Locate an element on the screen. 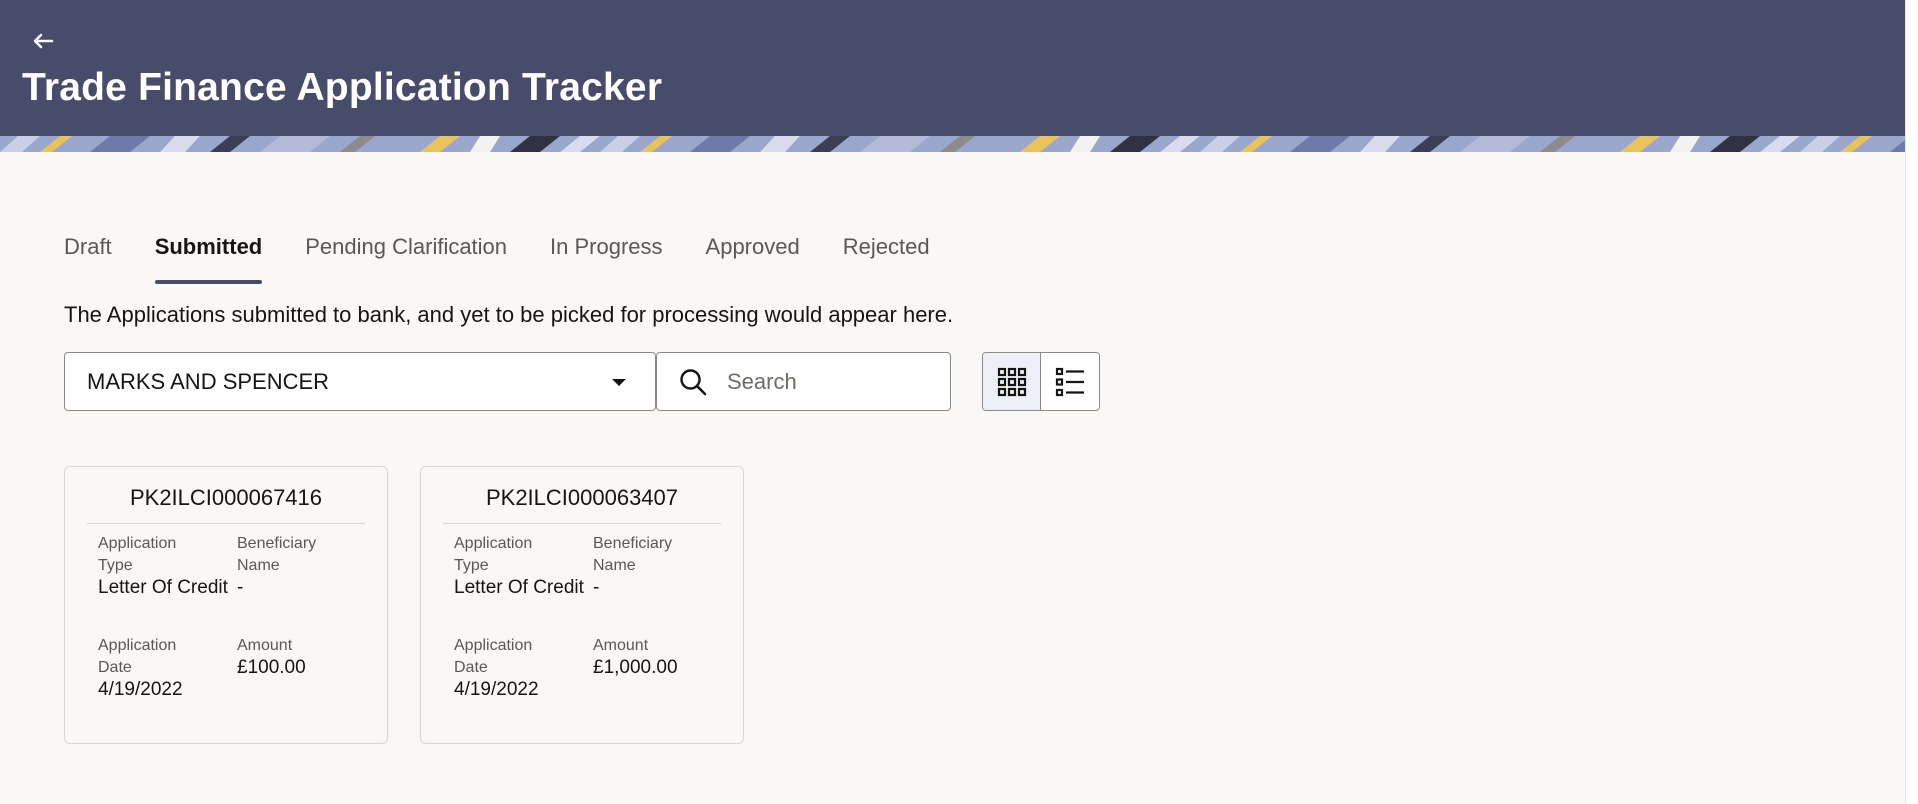  chevron-down-icon is located at coordinates (619, 382).